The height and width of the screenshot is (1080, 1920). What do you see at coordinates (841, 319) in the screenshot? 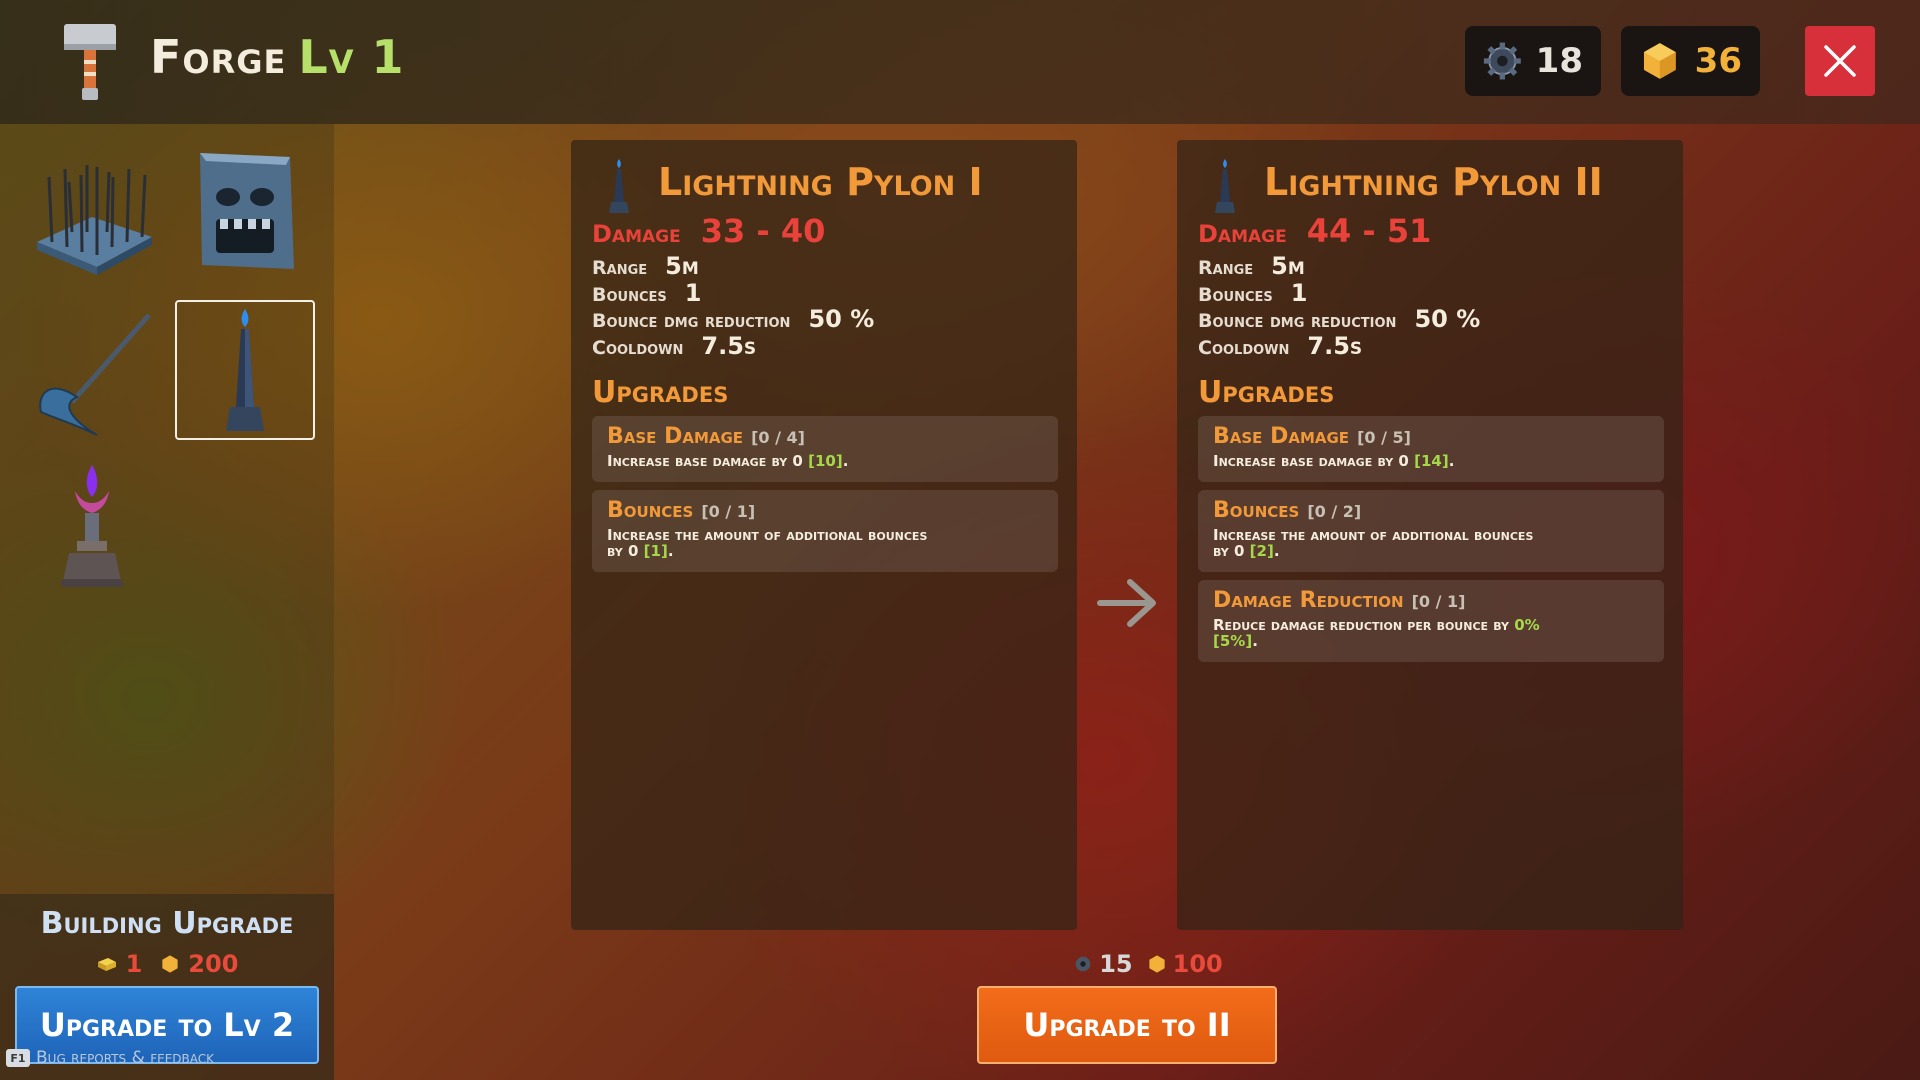
I see `stat-value: 50 %` at bounding box center [841, 319].